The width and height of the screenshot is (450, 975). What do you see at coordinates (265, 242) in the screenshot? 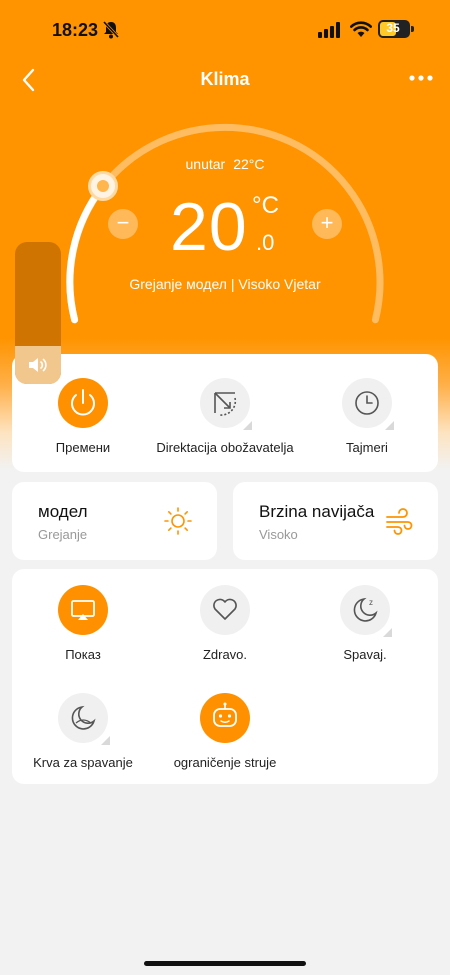
I see `temperature-decimal: .0` at bounding box center [265, 242].